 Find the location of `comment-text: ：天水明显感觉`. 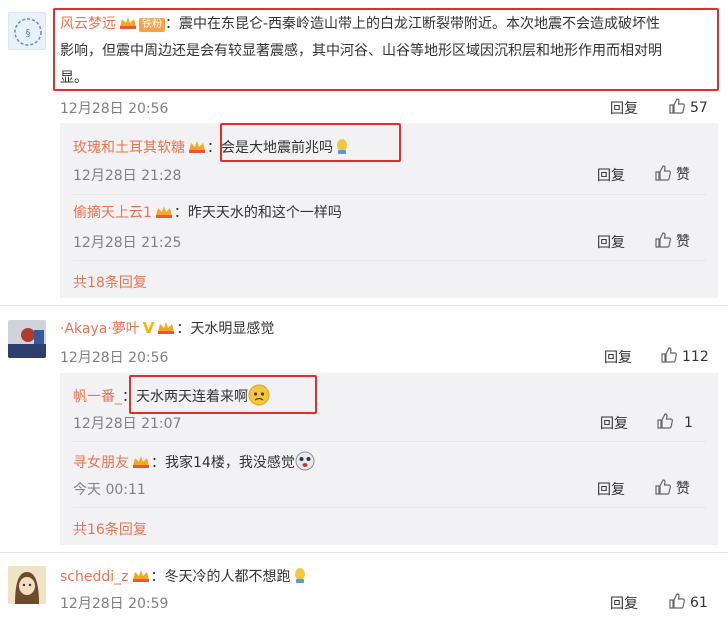

comment-text: ：天水明显感觉 is located at coordinates (225, 329).